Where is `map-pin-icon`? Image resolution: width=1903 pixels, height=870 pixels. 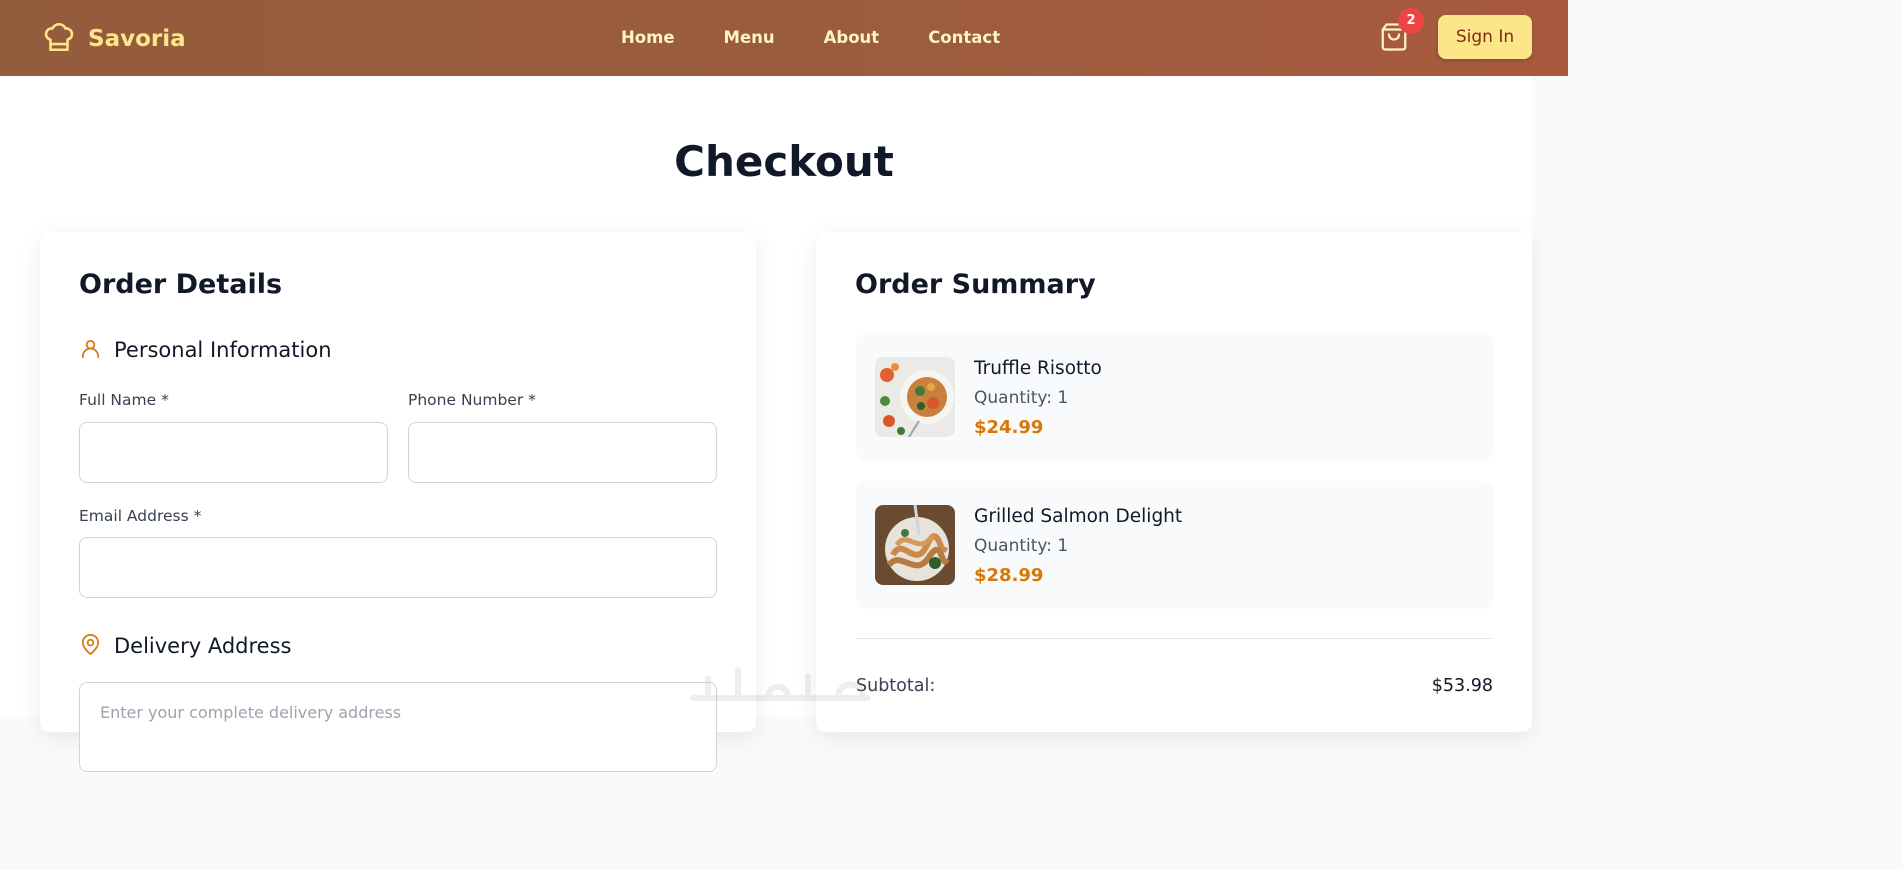 map-pin-icon is located at coordinates (90, 646).